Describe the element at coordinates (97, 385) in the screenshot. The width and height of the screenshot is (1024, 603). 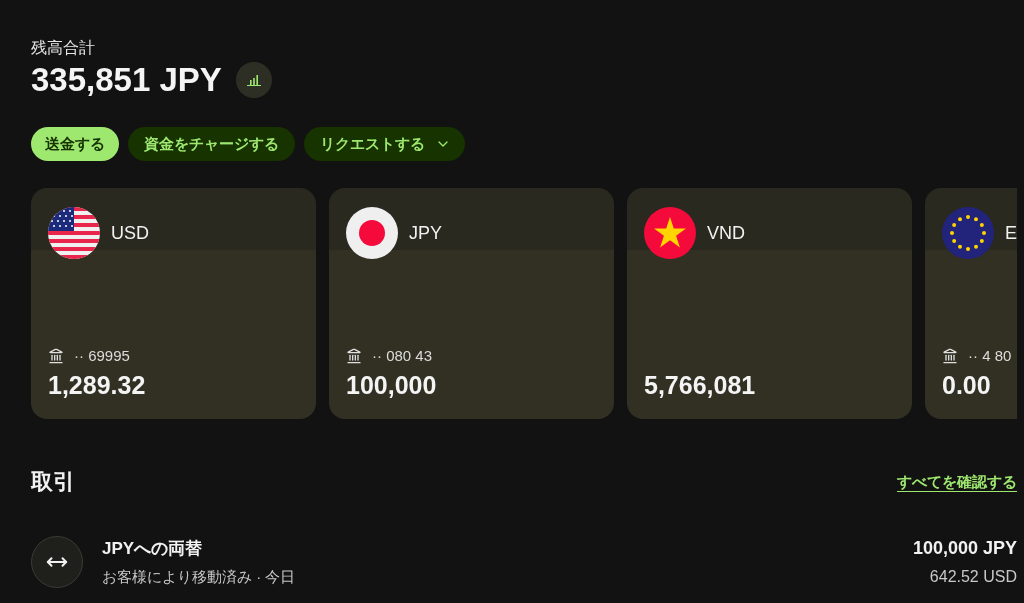
I see `account-balance: 1,289.32` at that location.